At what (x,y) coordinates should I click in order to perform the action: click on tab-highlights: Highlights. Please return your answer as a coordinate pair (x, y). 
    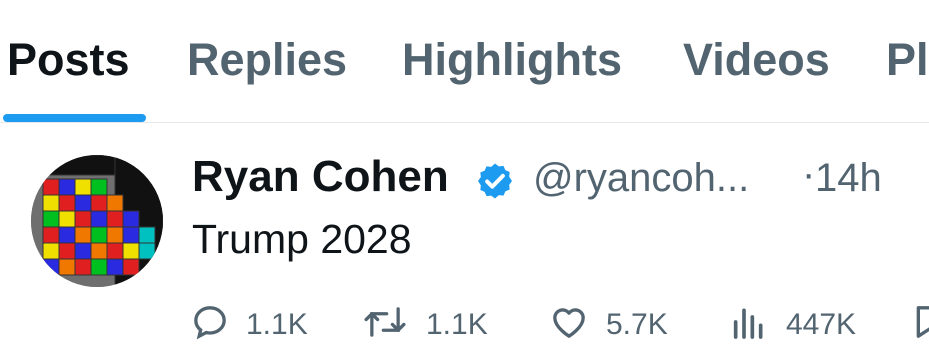
    Looking at the image, I should click on (512, 60).